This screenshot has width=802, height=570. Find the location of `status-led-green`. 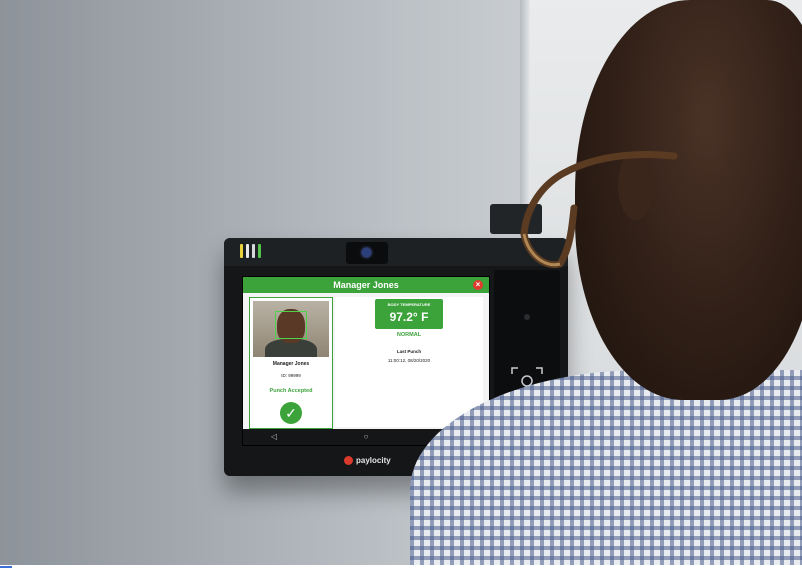

status-led-green is located at coordinates (259, 251).